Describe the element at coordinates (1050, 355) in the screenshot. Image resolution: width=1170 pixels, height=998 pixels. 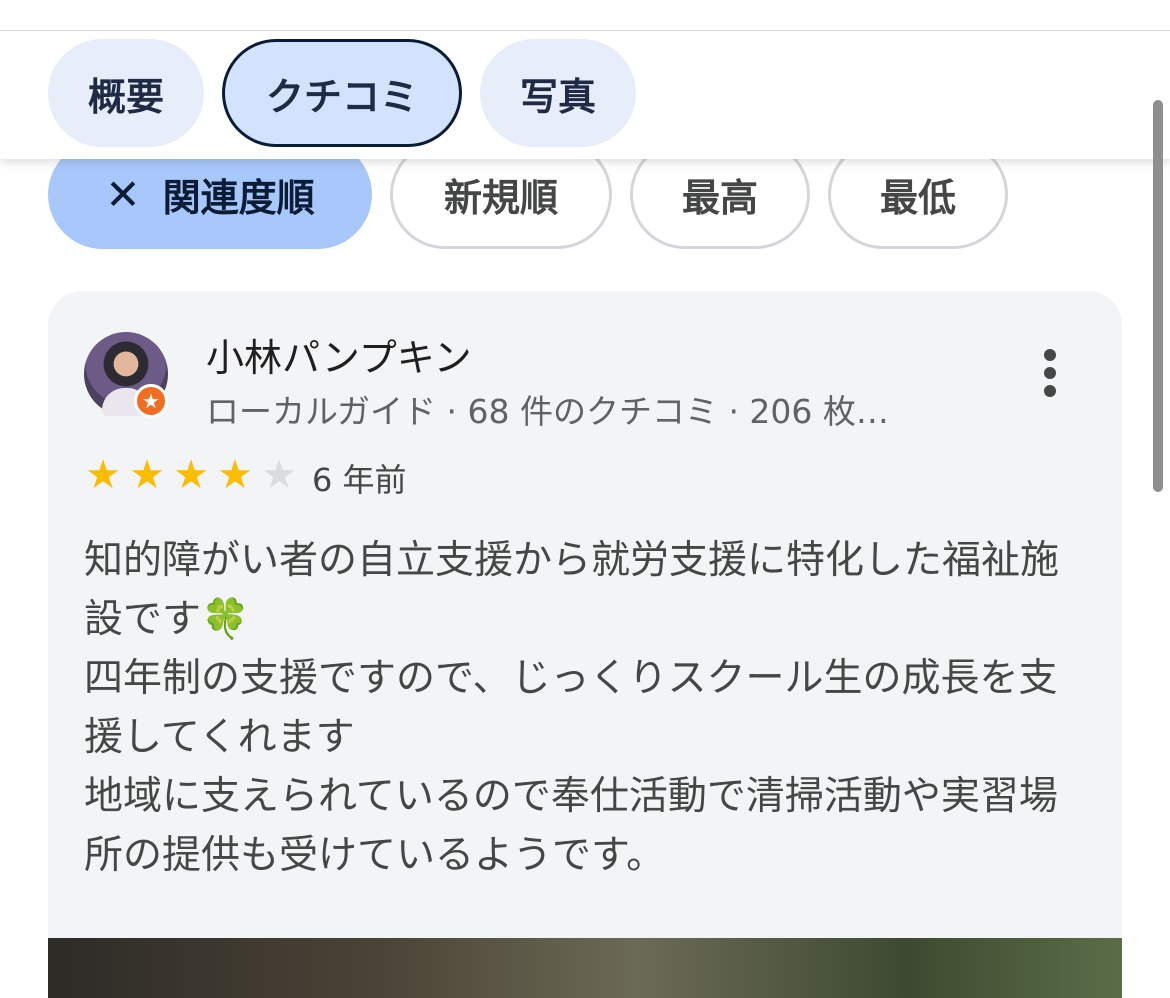
I see `more-vert-icon` at that location.